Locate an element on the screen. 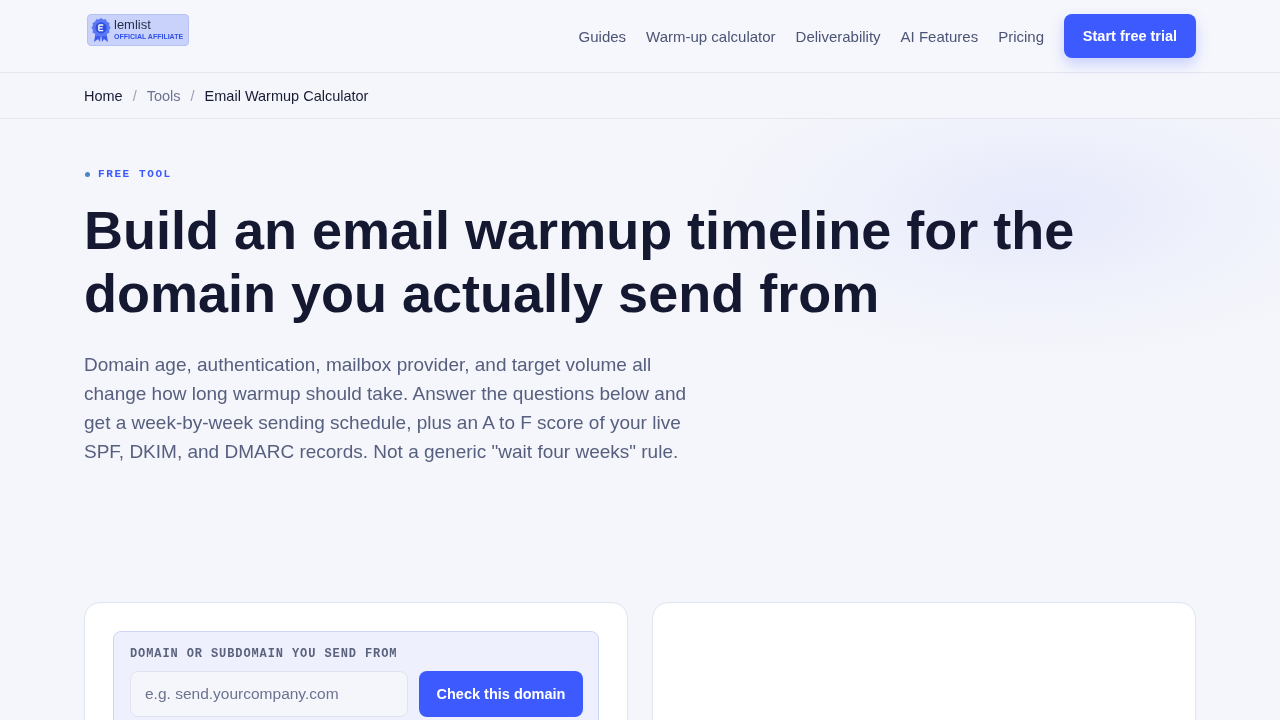  breadcrumb-link: Email Warmup Calculator is located at coordinates (286, 95).